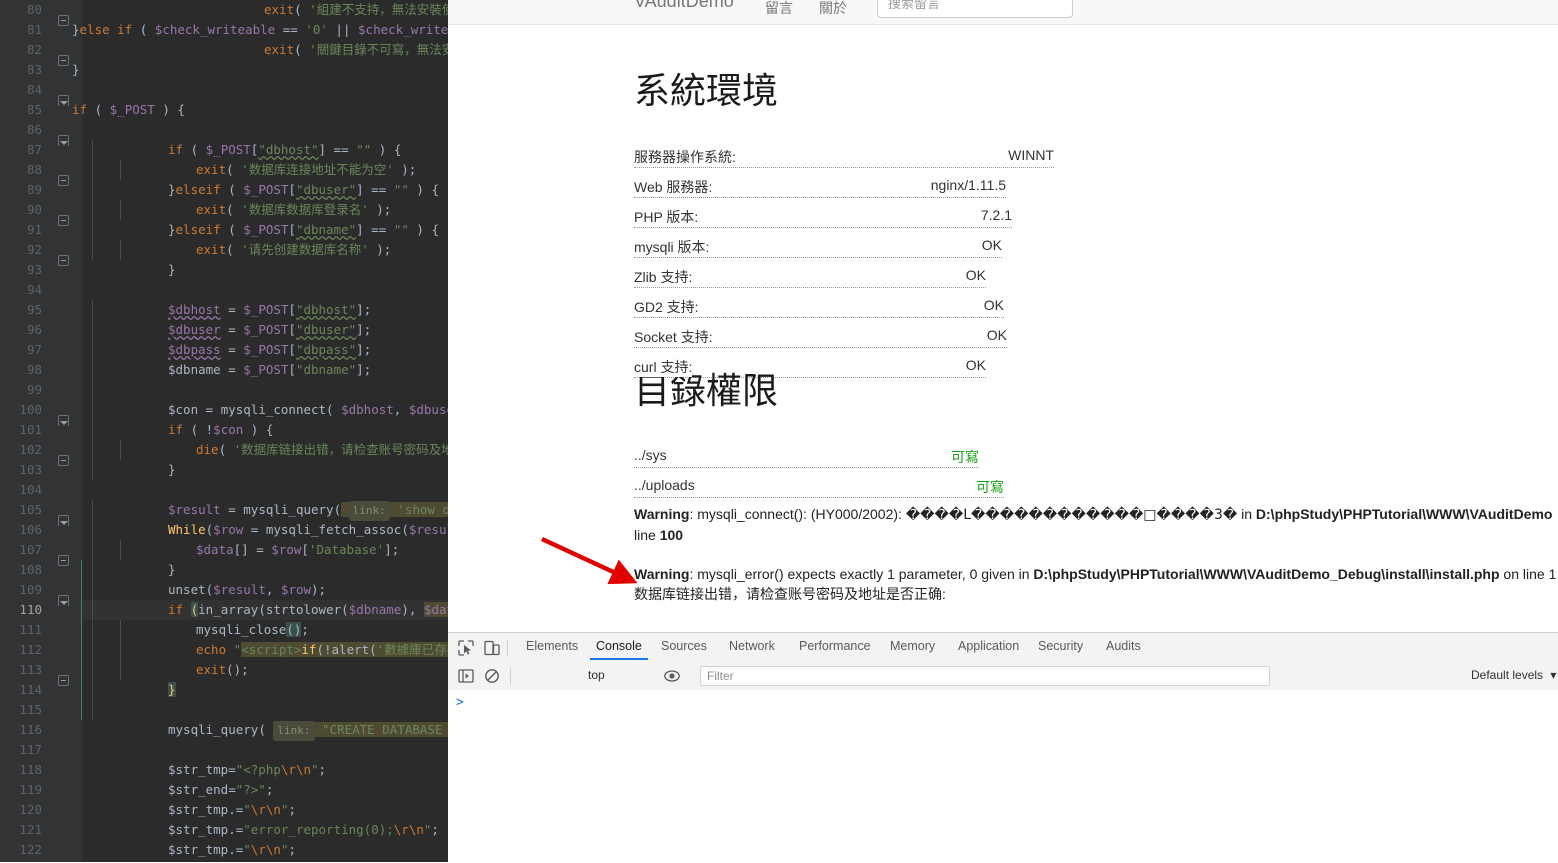  What do you see at coordinates (34, 189) in the screenshot?
I see `line-number: 89` at bounding box center [34, 189].